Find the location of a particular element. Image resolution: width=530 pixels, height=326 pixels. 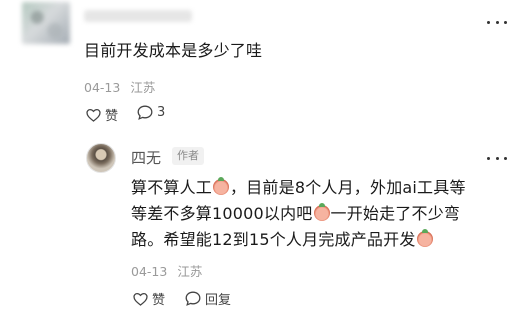

reply-line-1: 算不算人工 ，目前是8个人月，外加ai工具等 is located at coordinates (298, 187).